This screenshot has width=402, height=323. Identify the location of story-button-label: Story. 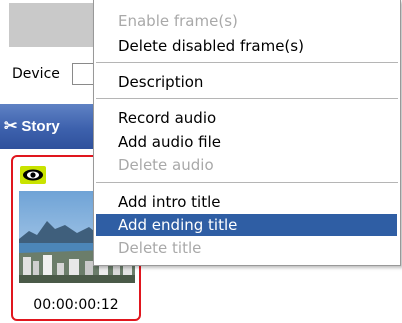
(40, 126).